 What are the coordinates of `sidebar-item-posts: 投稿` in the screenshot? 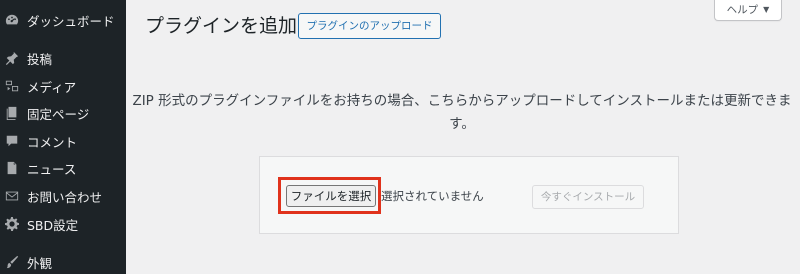 It's located at (63, 58).